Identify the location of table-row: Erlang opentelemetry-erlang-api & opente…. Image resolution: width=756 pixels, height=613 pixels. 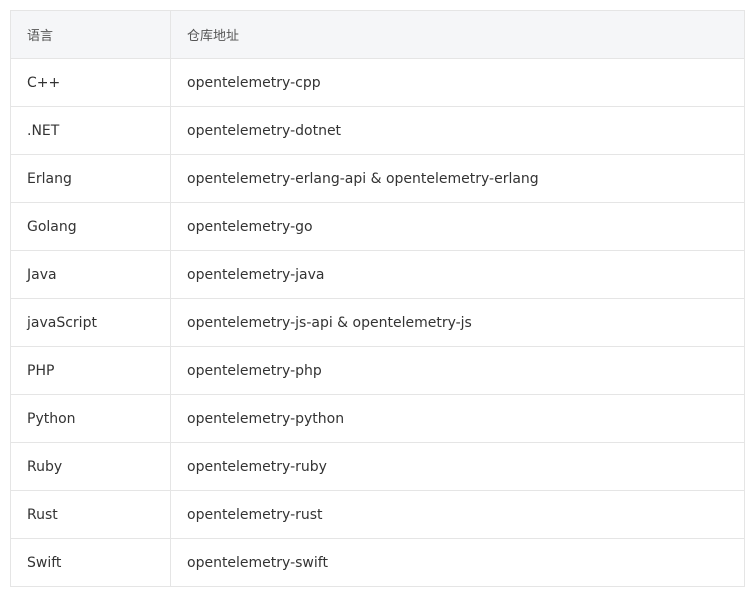
(377, 178).